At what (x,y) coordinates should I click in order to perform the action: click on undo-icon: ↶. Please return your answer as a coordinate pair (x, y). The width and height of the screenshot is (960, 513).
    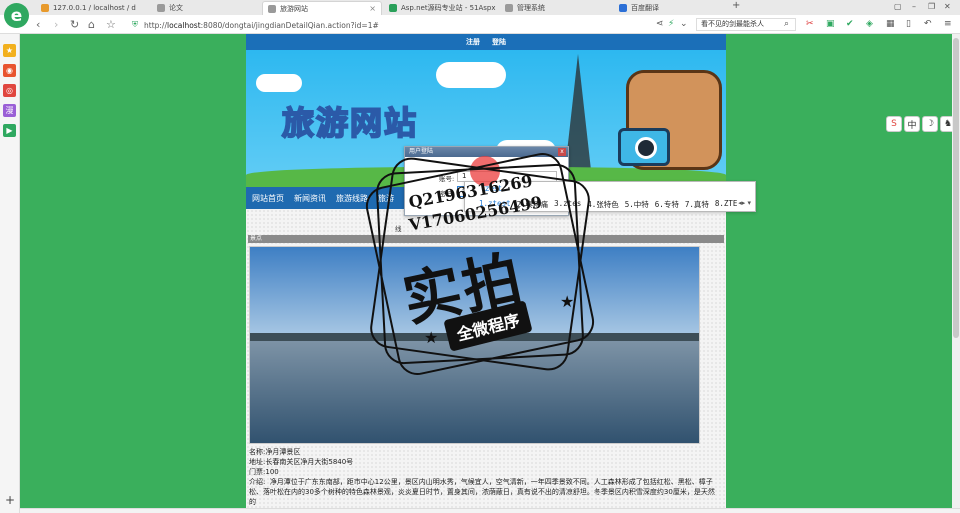
    Looking at the image, I should click on (928, 24).